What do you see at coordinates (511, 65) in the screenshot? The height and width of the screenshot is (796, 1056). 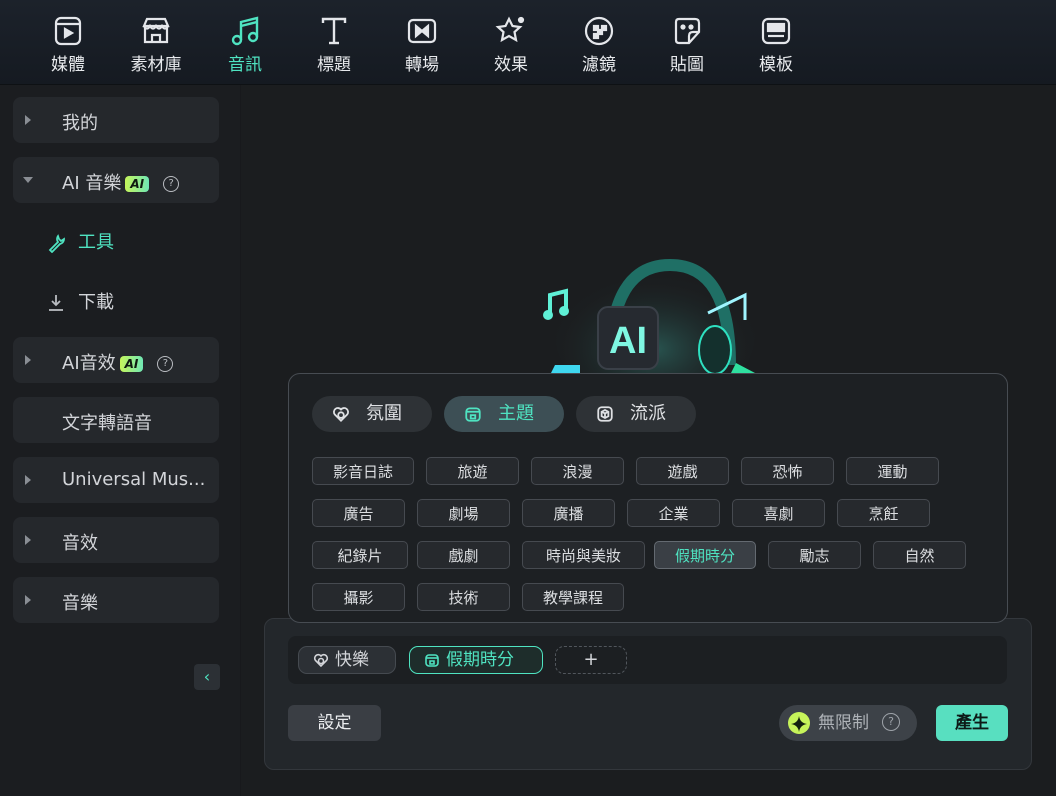 I see `tool-label: 效果` at bounding box center [511, 65].